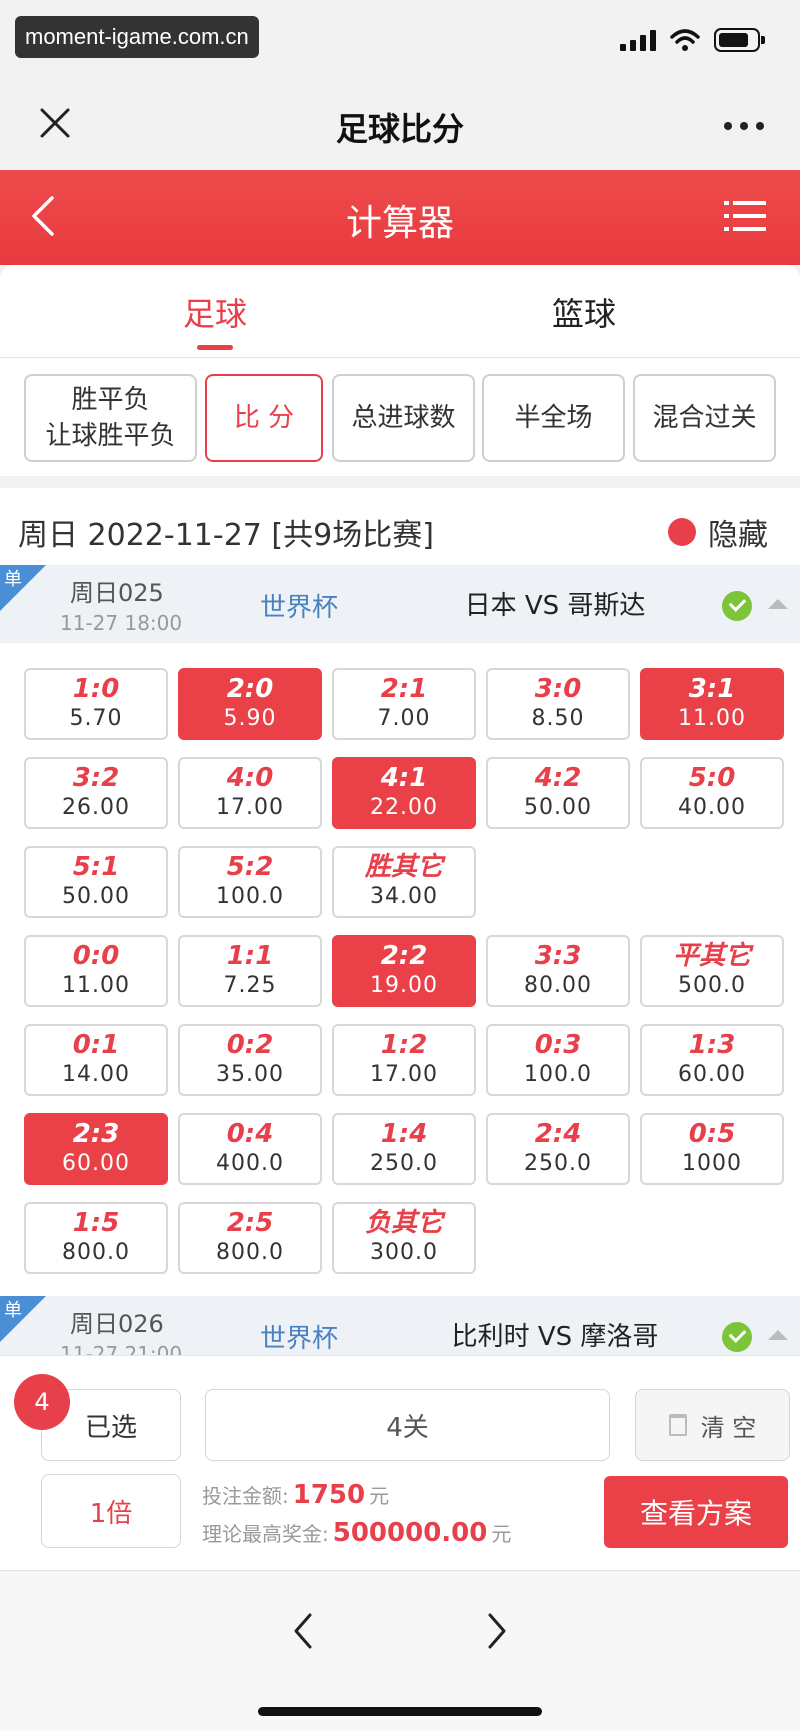  What do you see at coordinates (497, 1631) in the screenshot?
I see `nav-forward-icon` at bounding box center [497, 1631].